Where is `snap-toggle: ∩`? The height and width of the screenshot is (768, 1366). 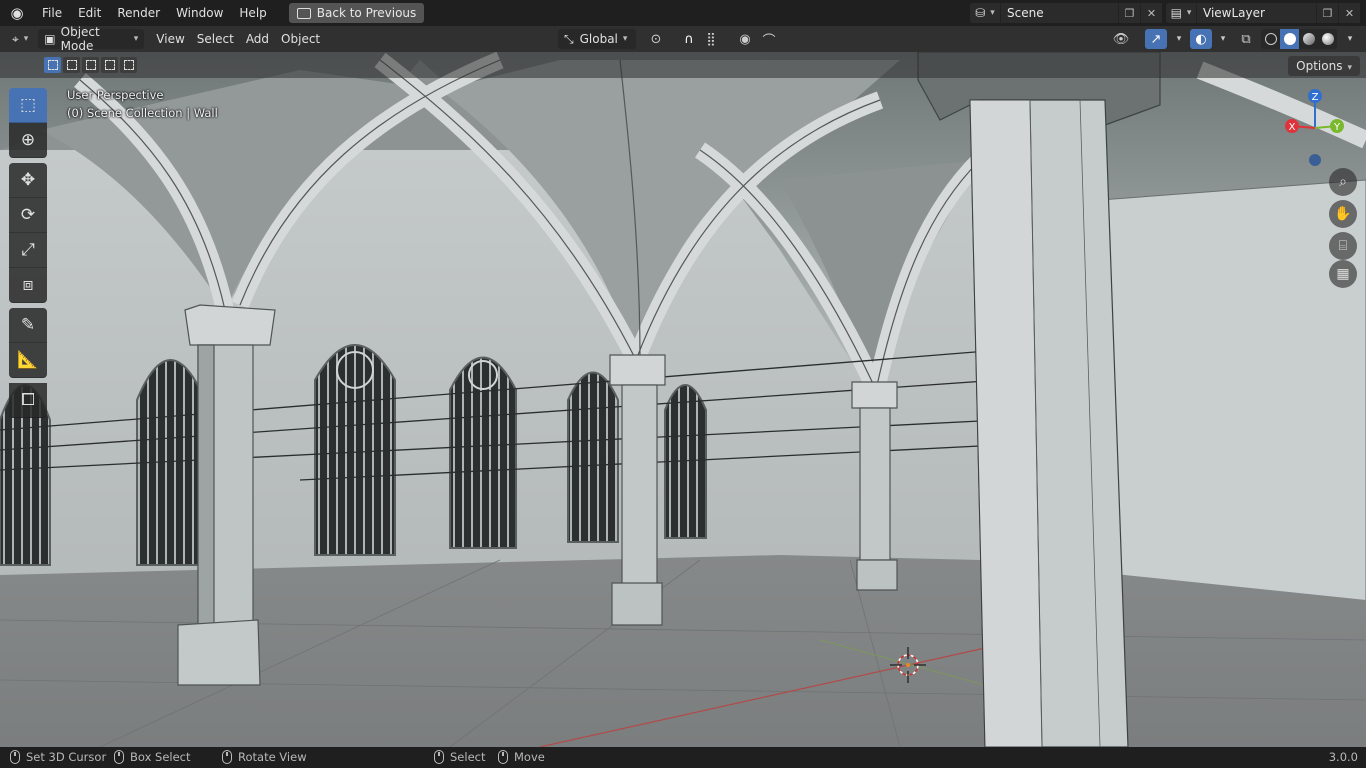
snap-toggle: ∩ is located at coordinates (689, 39).